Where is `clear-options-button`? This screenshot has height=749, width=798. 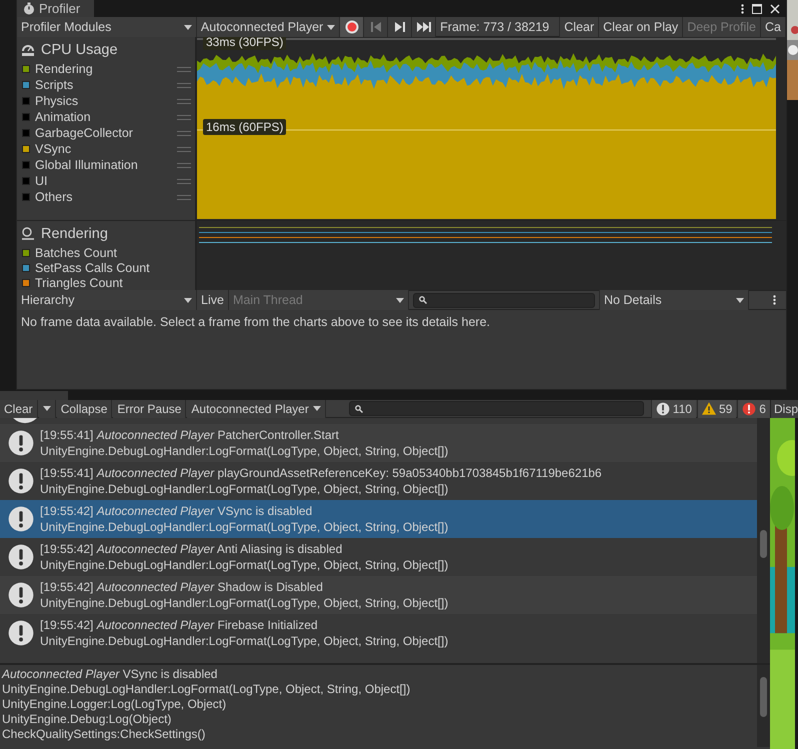
clear-options-button is located at coordinates (47, 409).